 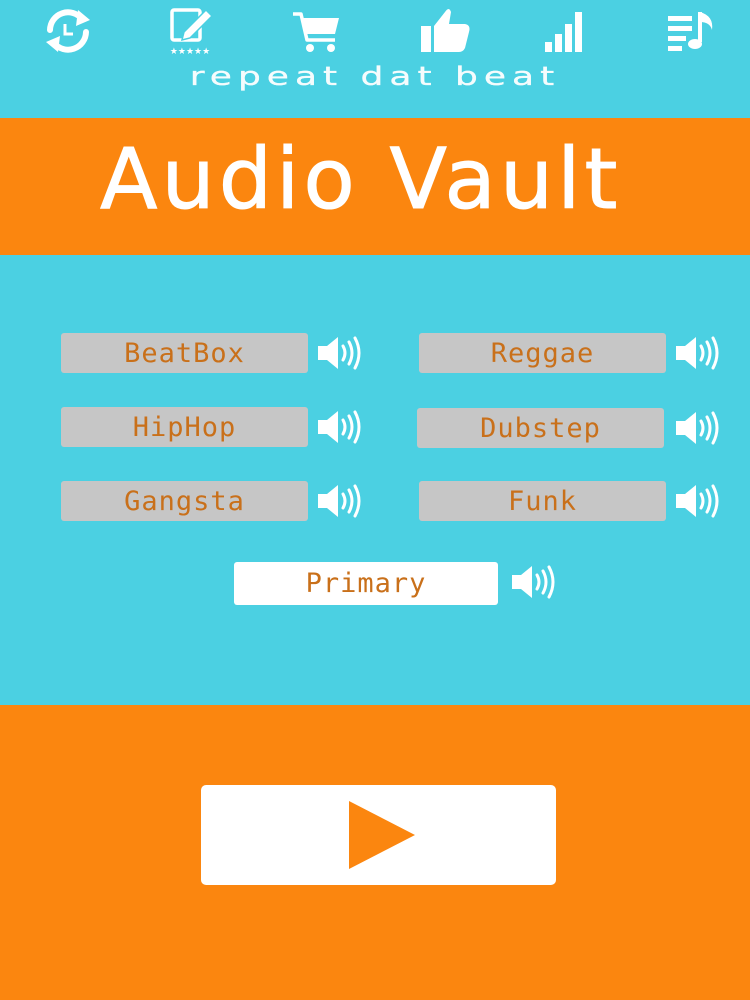 What do you see at coordinates (540, 428) in the screenshot?
I see `genre-button-dubstep: Dubstep` at bounding box center [540, 428].